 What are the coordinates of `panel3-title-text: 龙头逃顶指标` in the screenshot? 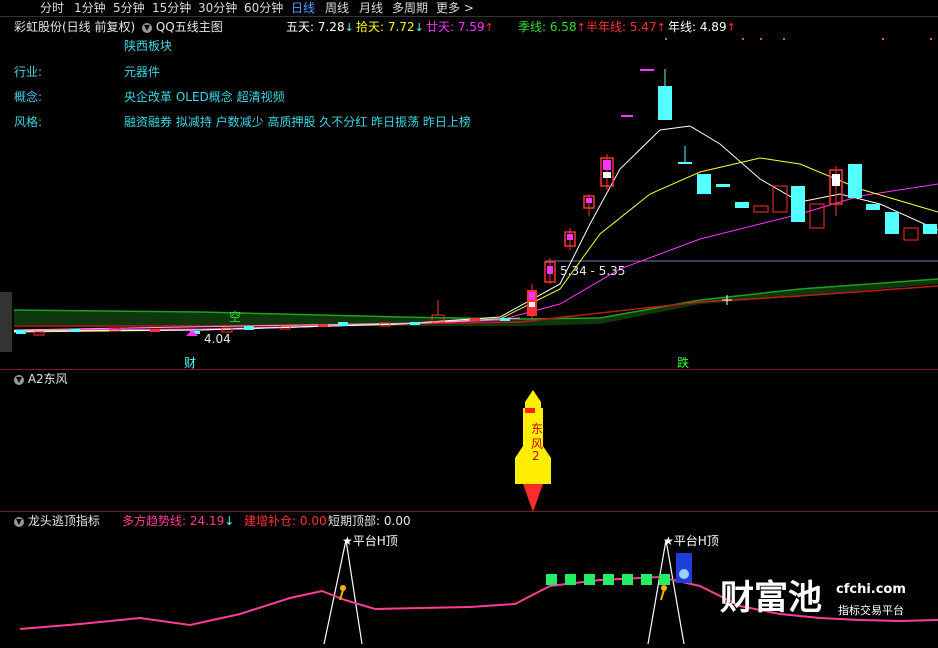 It's located at (63, 521).